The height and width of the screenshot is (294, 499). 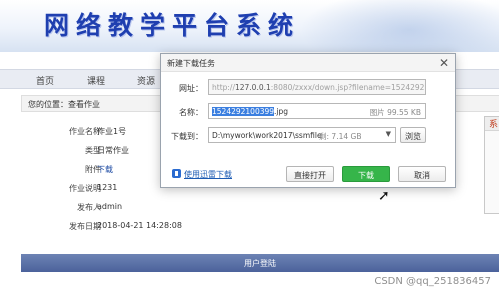 What do you see at coordinates (384, 196) in the screenshot?
I see `mouse-cursor-icon: ➚` at bounding box center [384, 196].